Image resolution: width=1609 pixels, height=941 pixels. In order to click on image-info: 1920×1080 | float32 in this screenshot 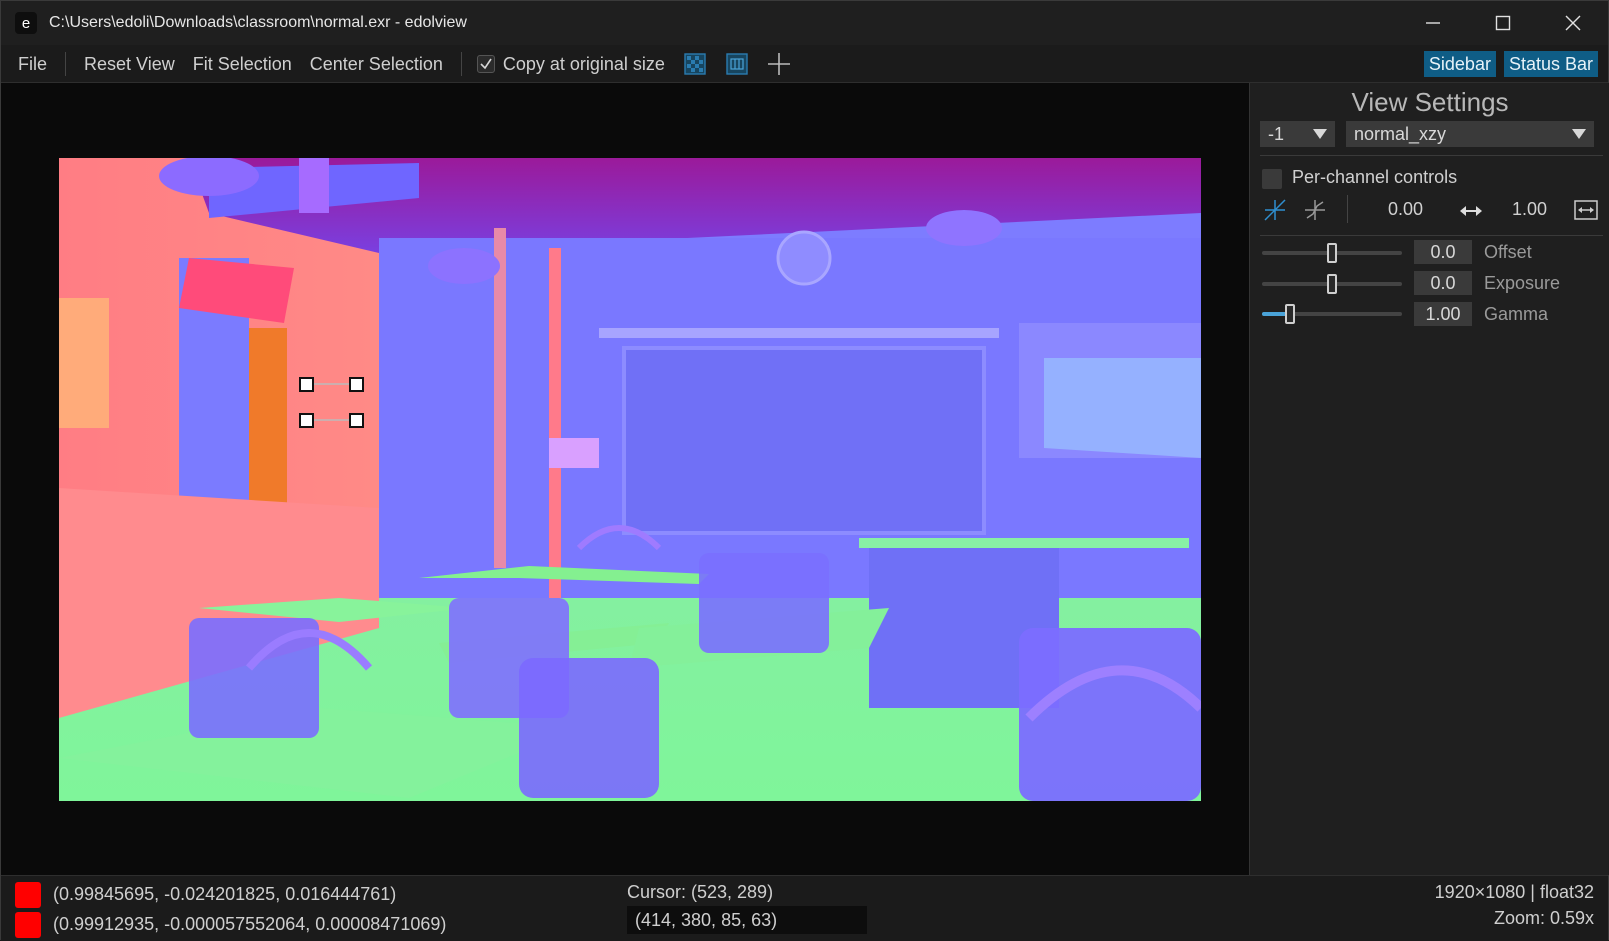, I will do `click(1514, 892)`.